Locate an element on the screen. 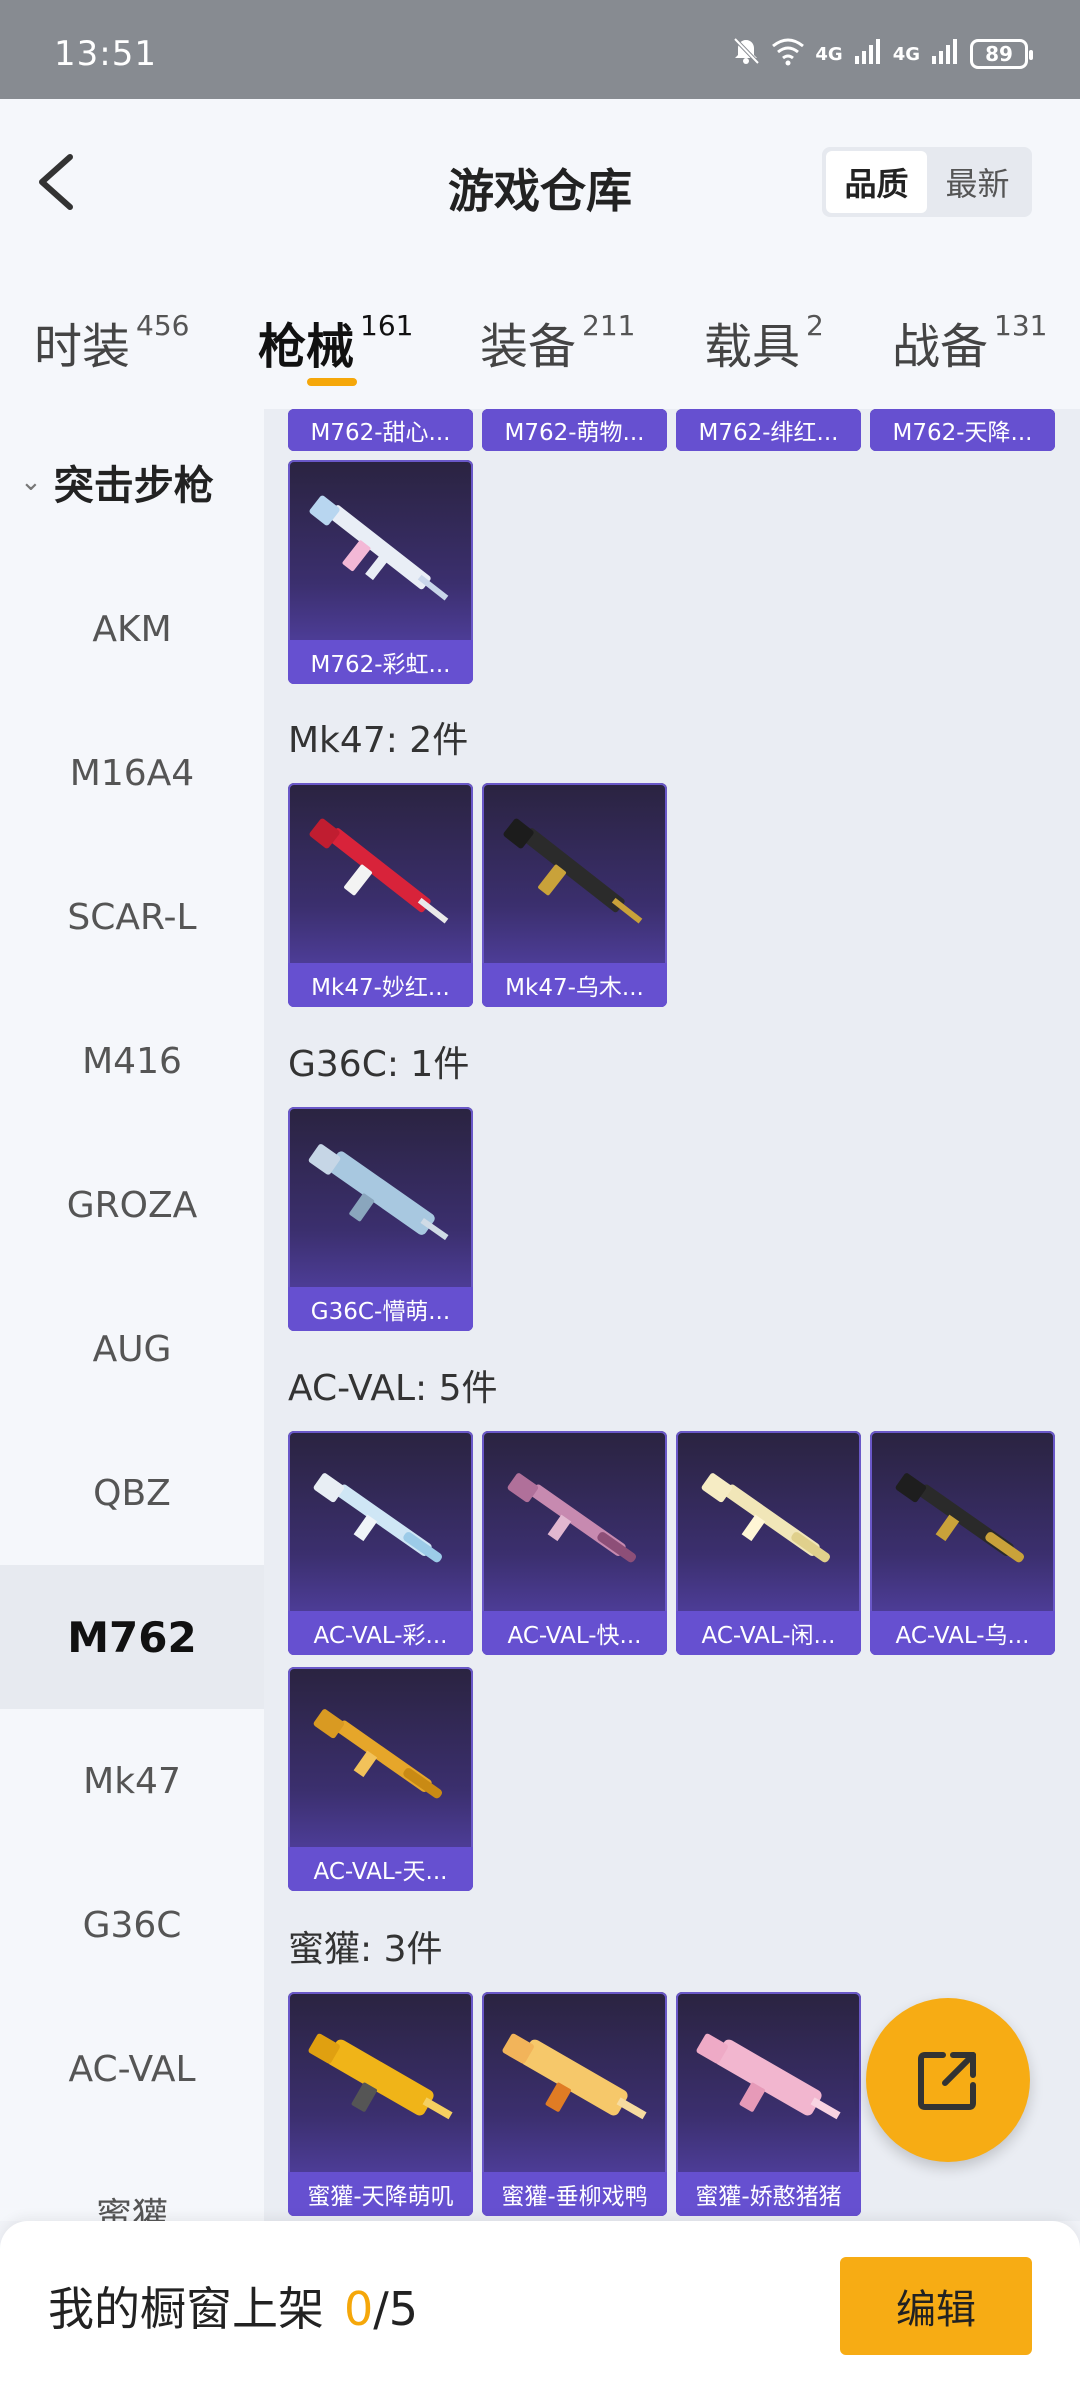  sort-quality-button: 品质 is located at coordinates (876, 182).